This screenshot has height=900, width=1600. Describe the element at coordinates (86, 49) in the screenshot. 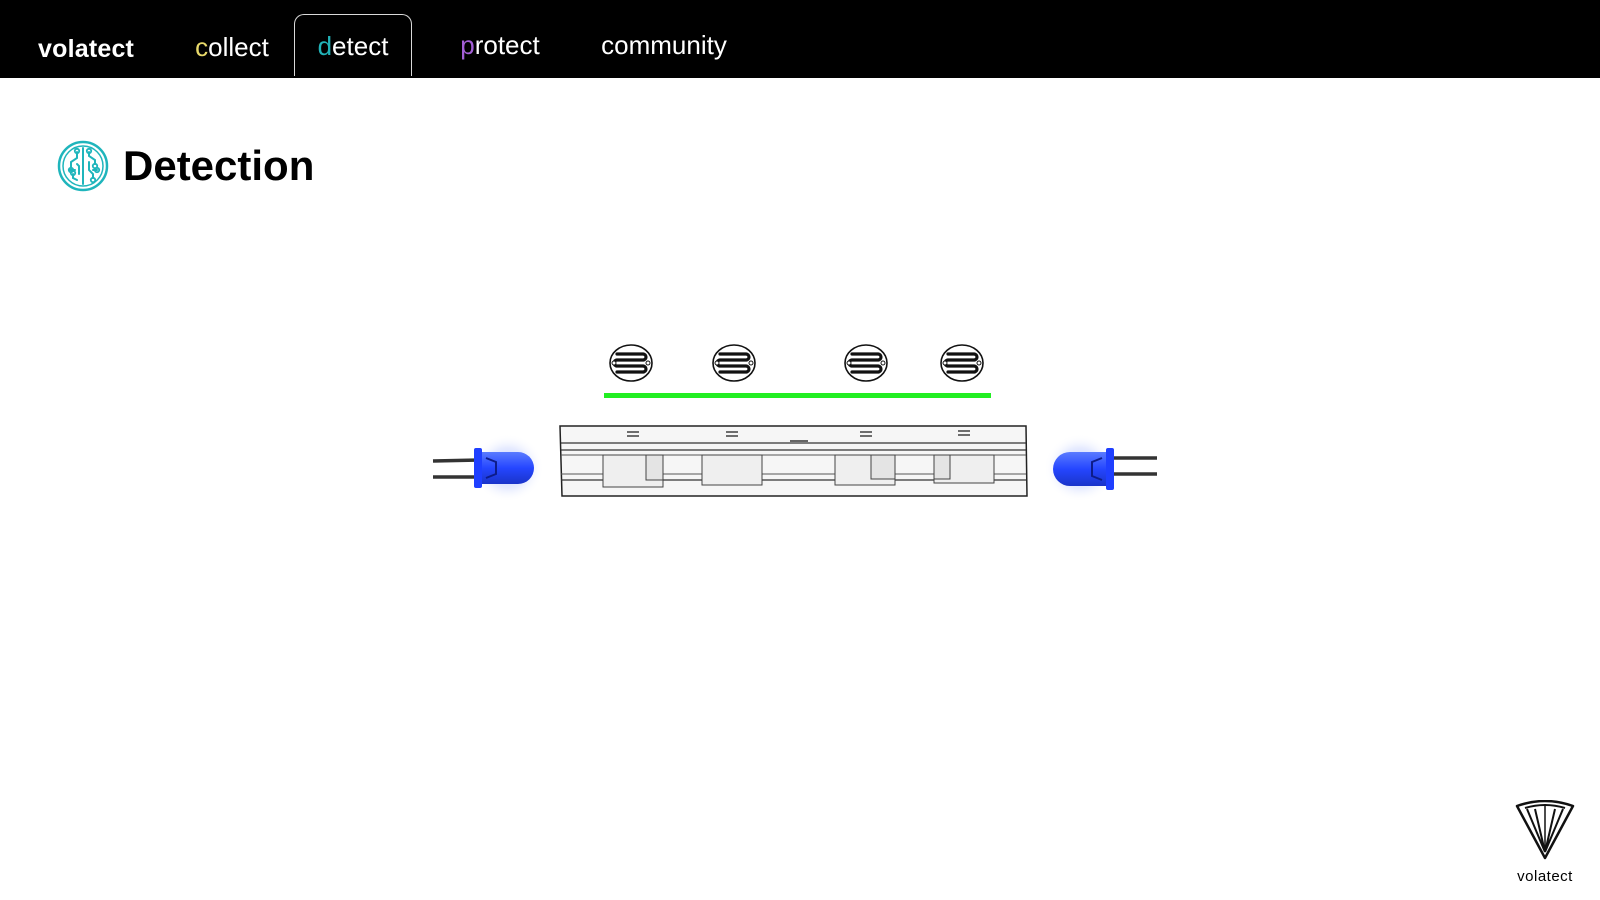

I see `brand-logo: volatect` at that location.